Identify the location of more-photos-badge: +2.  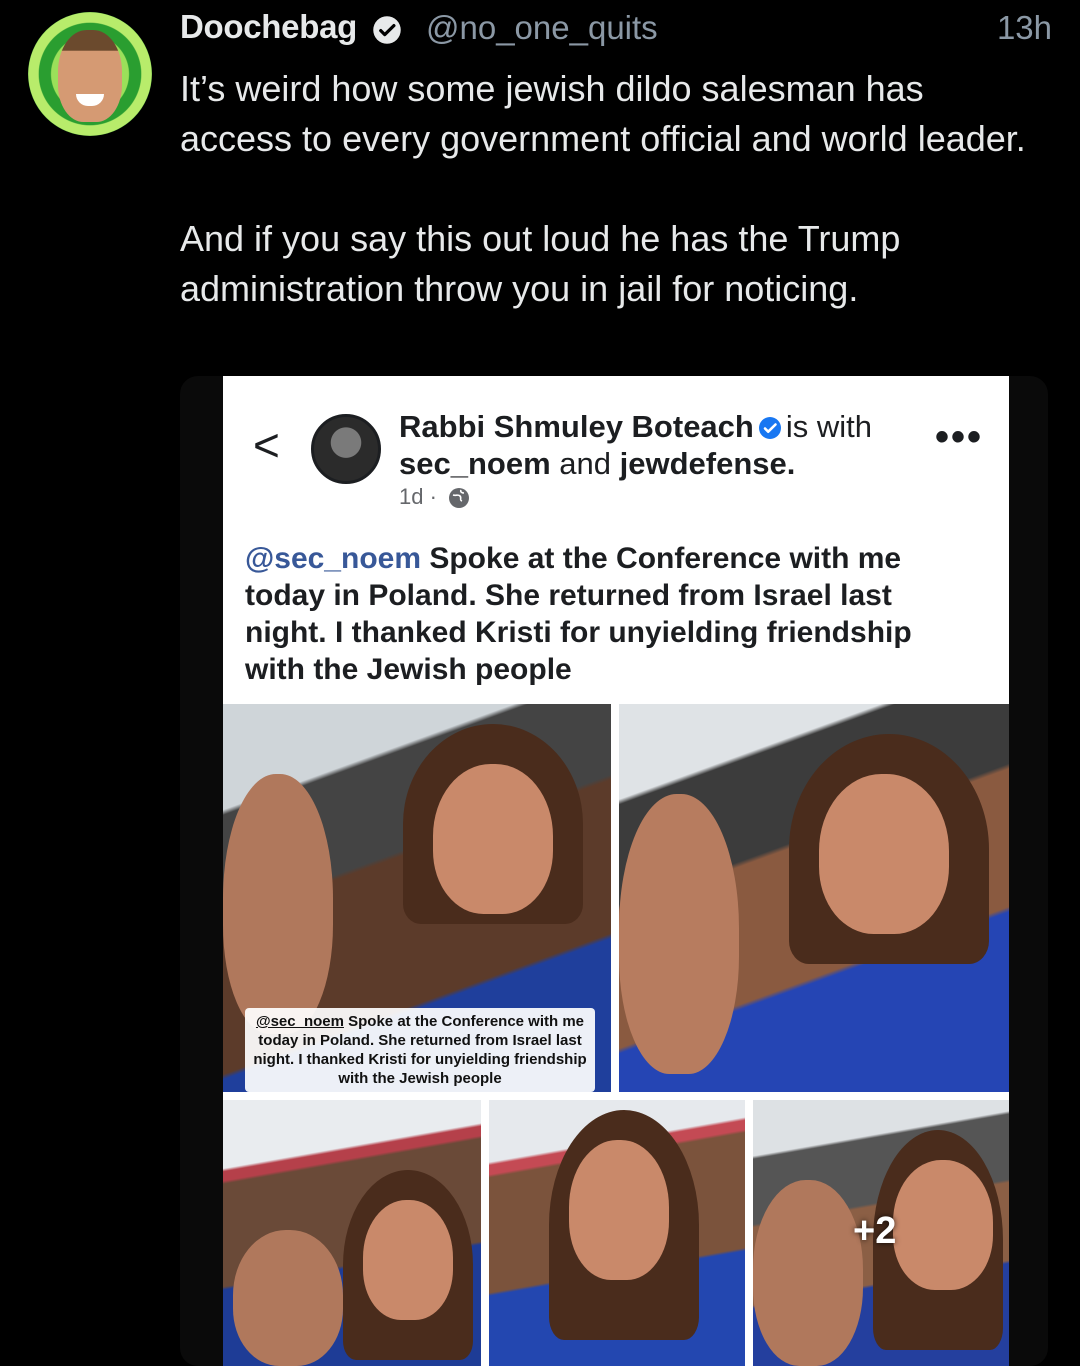
(874, 1231).